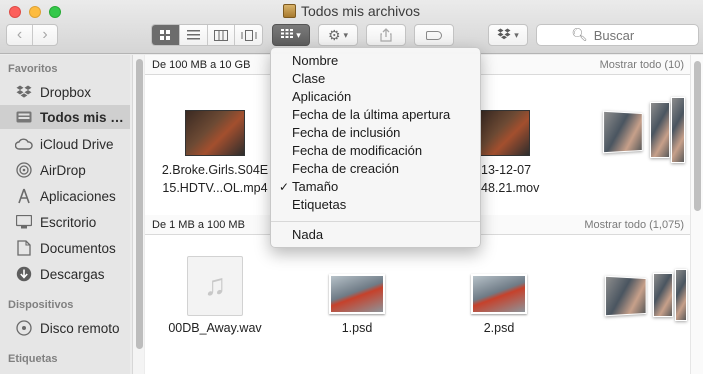 The height and width of the screenshot is (374, 703). I want to click on airdrop-icon, so click(24, 170).